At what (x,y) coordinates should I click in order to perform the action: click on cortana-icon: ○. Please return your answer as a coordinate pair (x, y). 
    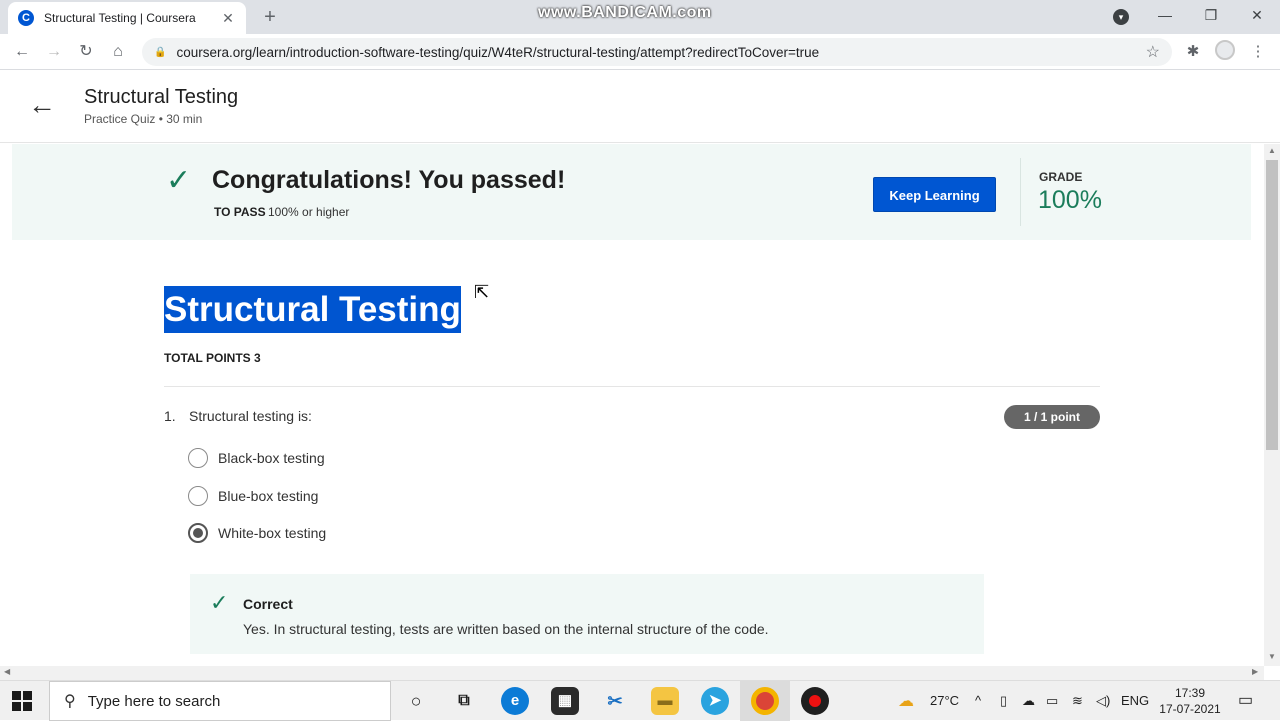
    Looking at the image, I should click on (416, 701).